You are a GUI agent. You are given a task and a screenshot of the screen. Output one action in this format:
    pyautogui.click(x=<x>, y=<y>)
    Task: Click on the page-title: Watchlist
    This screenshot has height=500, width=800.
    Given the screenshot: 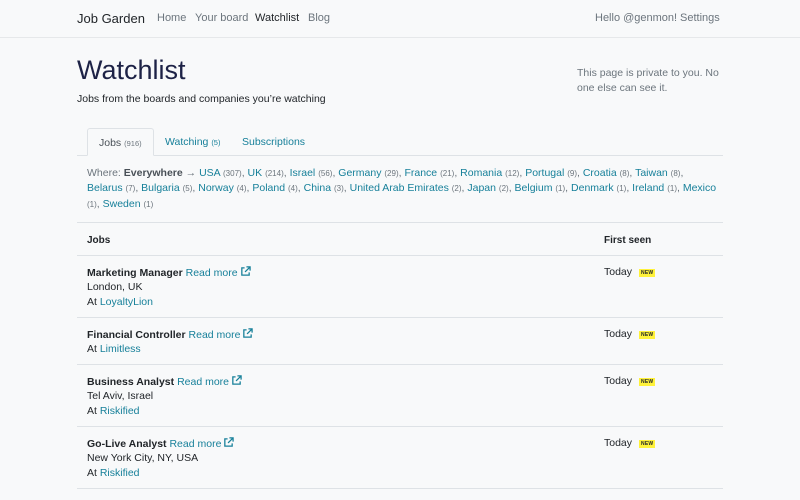 What is the action you would take?
    pyautogui.click(x=131, y=70)
    